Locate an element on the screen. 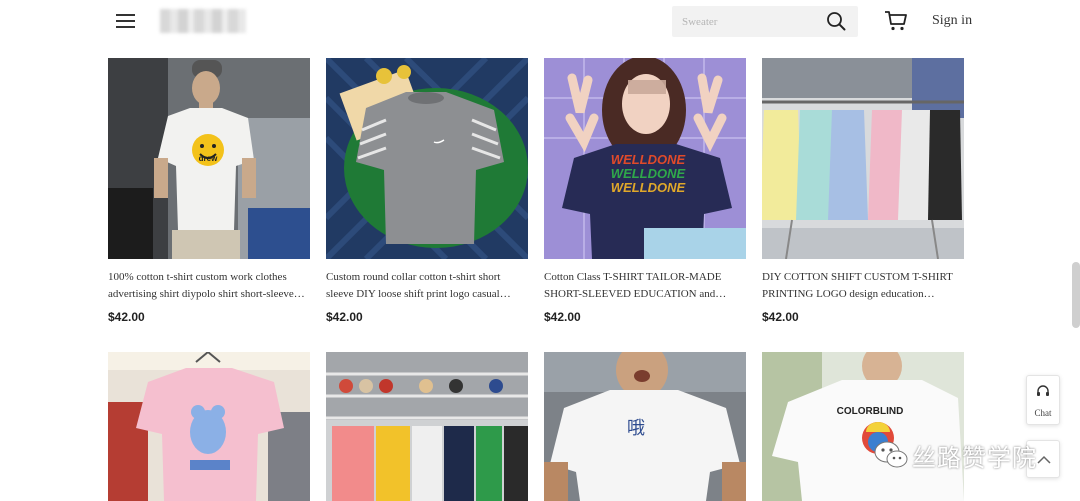  product-photo-pink-tee-bear is located at coordinates (209, 426).